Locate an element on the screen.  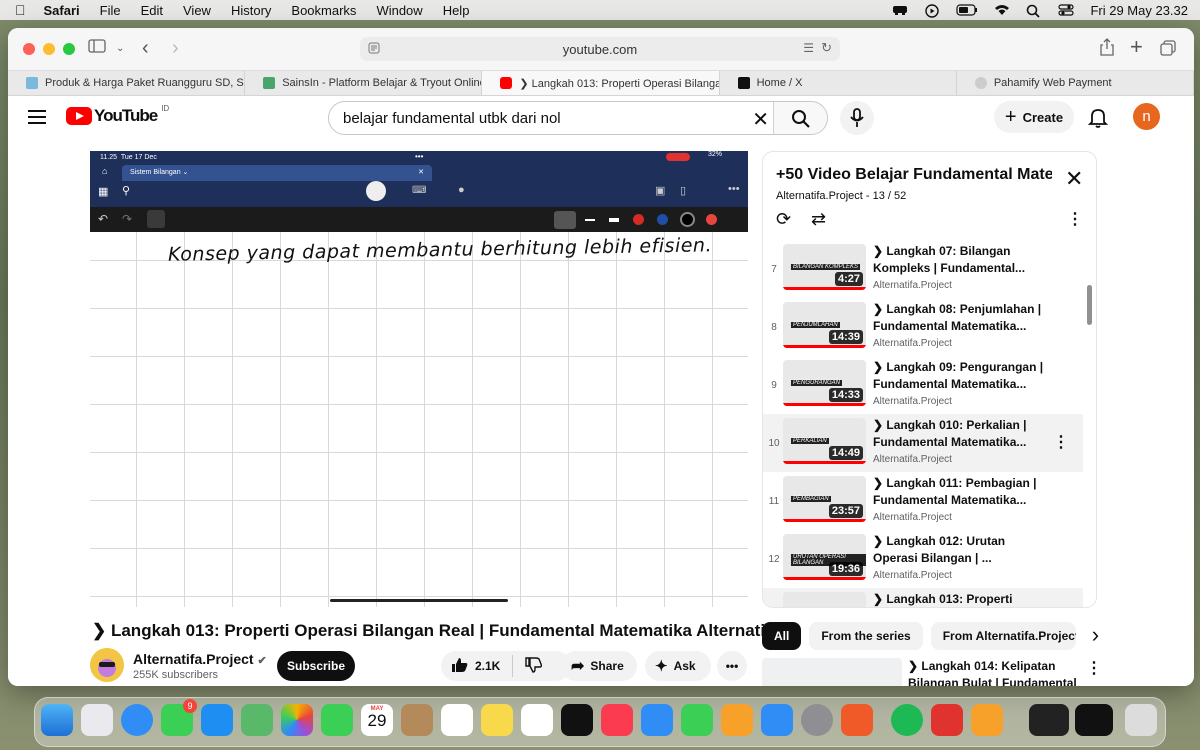
mail-icon is located at coordinates (217, 720).